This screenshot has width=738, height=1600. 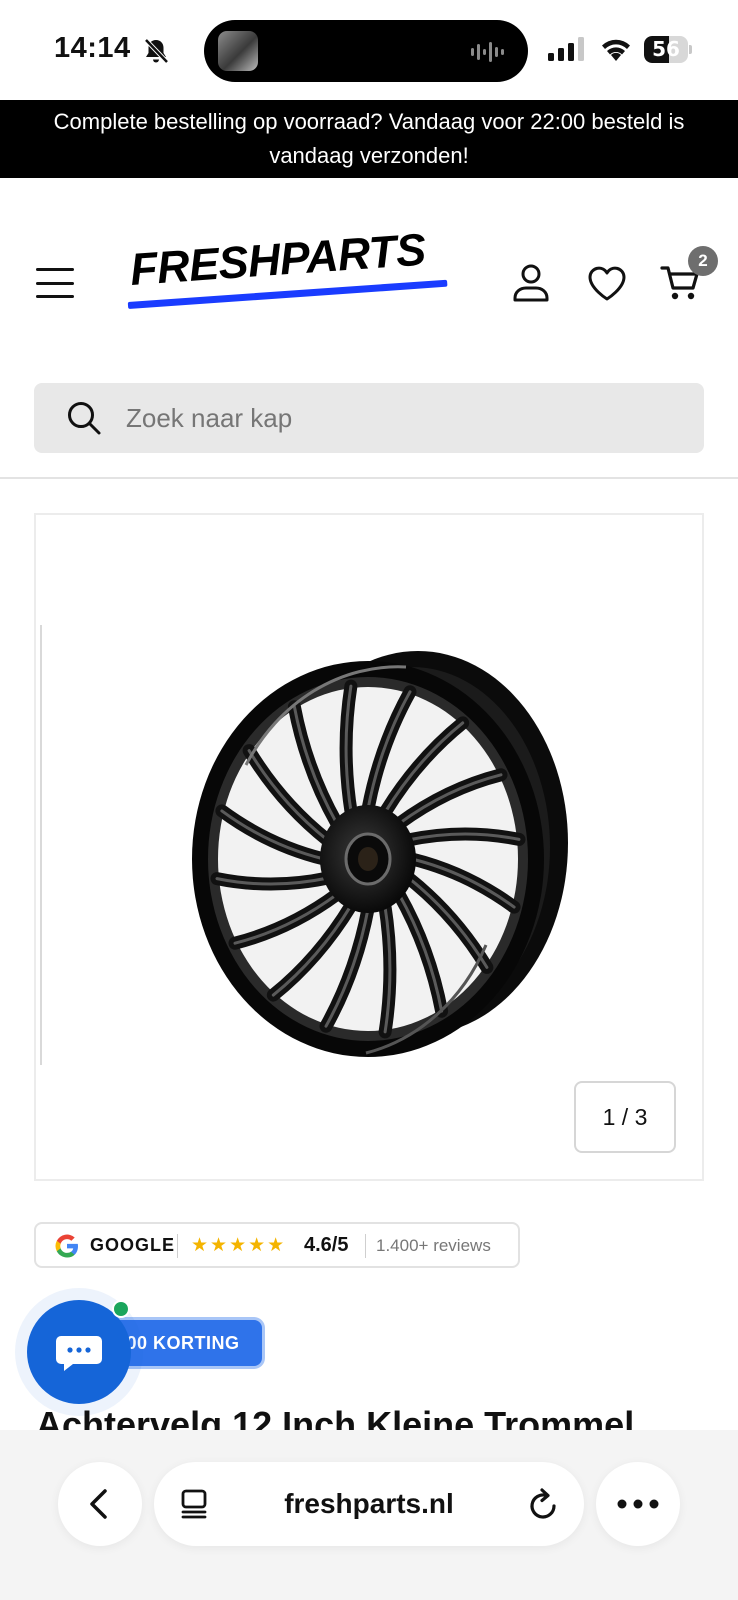 I want to click on image-counter: 1 / 3, so click(x=625, y=1117).